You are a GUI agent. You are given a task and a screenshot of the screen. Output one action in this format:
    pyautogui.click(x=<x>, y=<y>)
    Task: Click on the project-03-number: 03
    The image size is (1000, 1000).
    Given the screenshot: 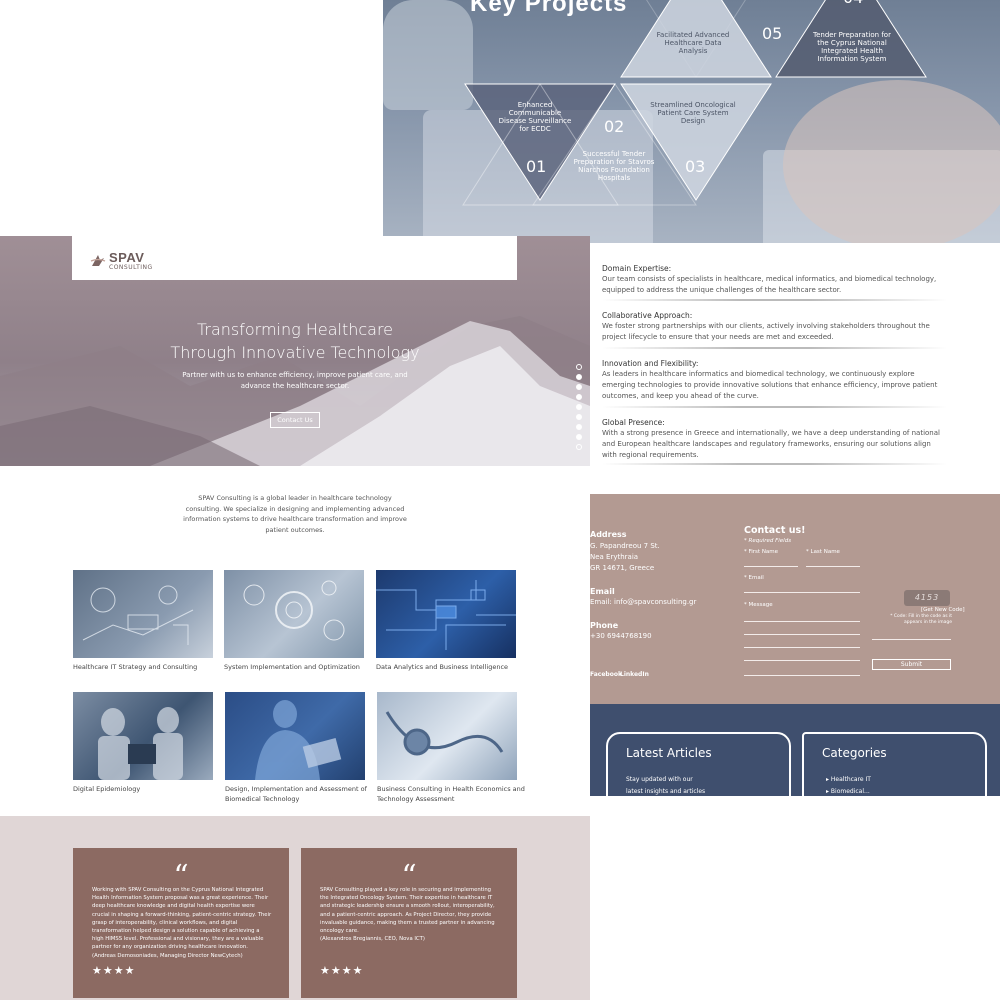 What is the action you would take?
    pyautogui.click(x=695, y=166)
    